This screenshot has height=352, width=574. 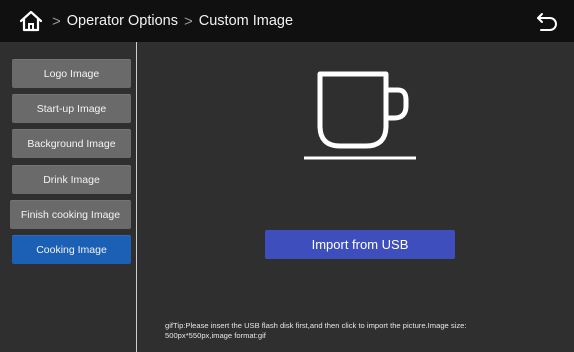 What do you see at coordinates (71, 249) in the screenshot?
I see `sidebar-item-cooking-image: Cooking Image` at bounding box center [71, 249].